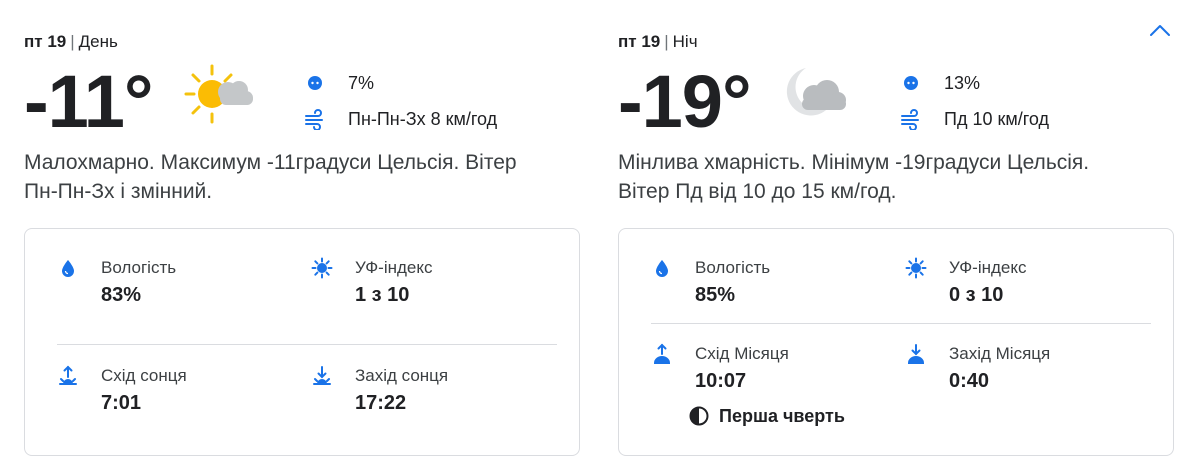 This screenshot has width=1195, height=475. I want to click on day-header: пт 19 | День, so click(71, 42).